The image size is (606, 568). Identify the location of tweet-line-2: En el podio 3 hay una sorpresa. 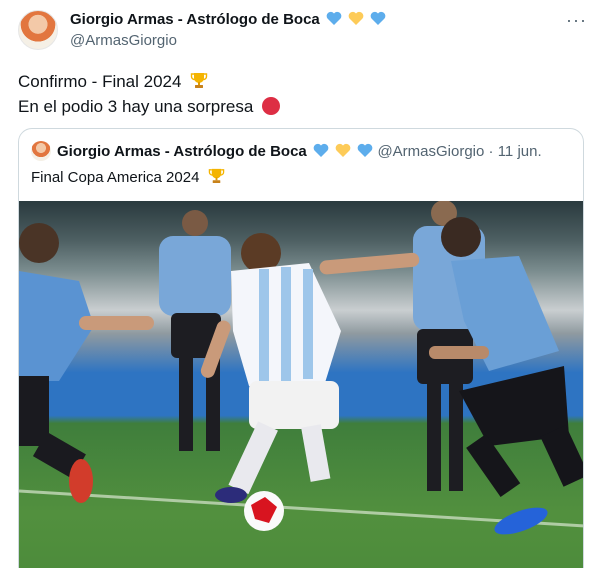
(149, 106).